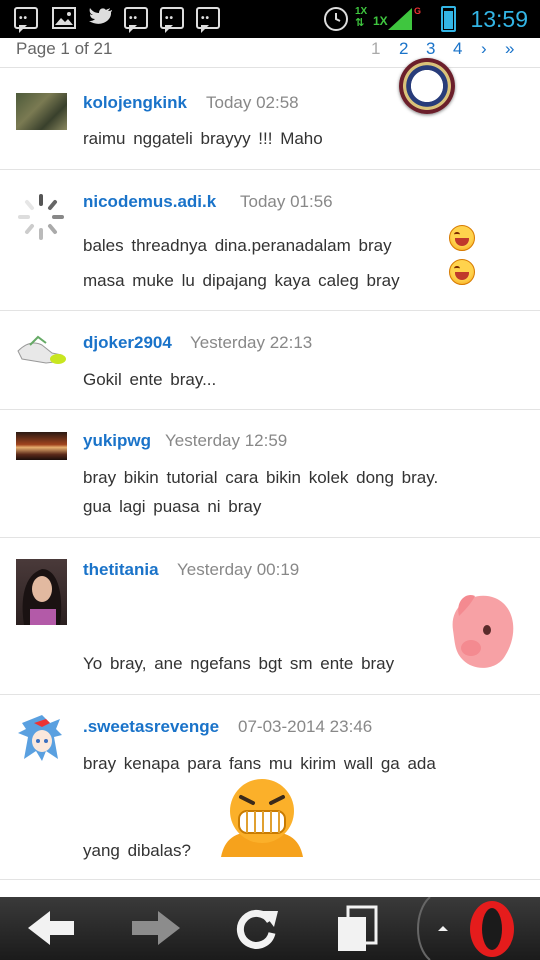  What do you see at coordinates (509, 49) in the screenshot?
I see `last-page-link: »` at bounding box center [509, 49].